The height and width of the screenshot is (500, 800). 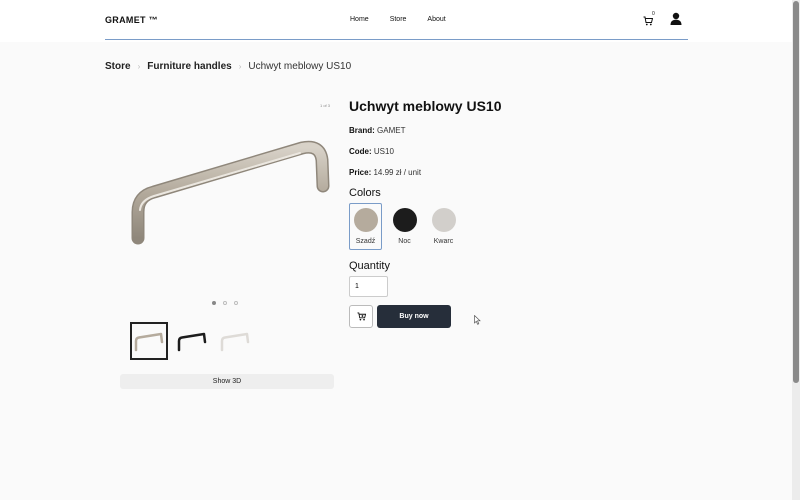 I want to click on color-name: Noc, so click(x=404, y=241).